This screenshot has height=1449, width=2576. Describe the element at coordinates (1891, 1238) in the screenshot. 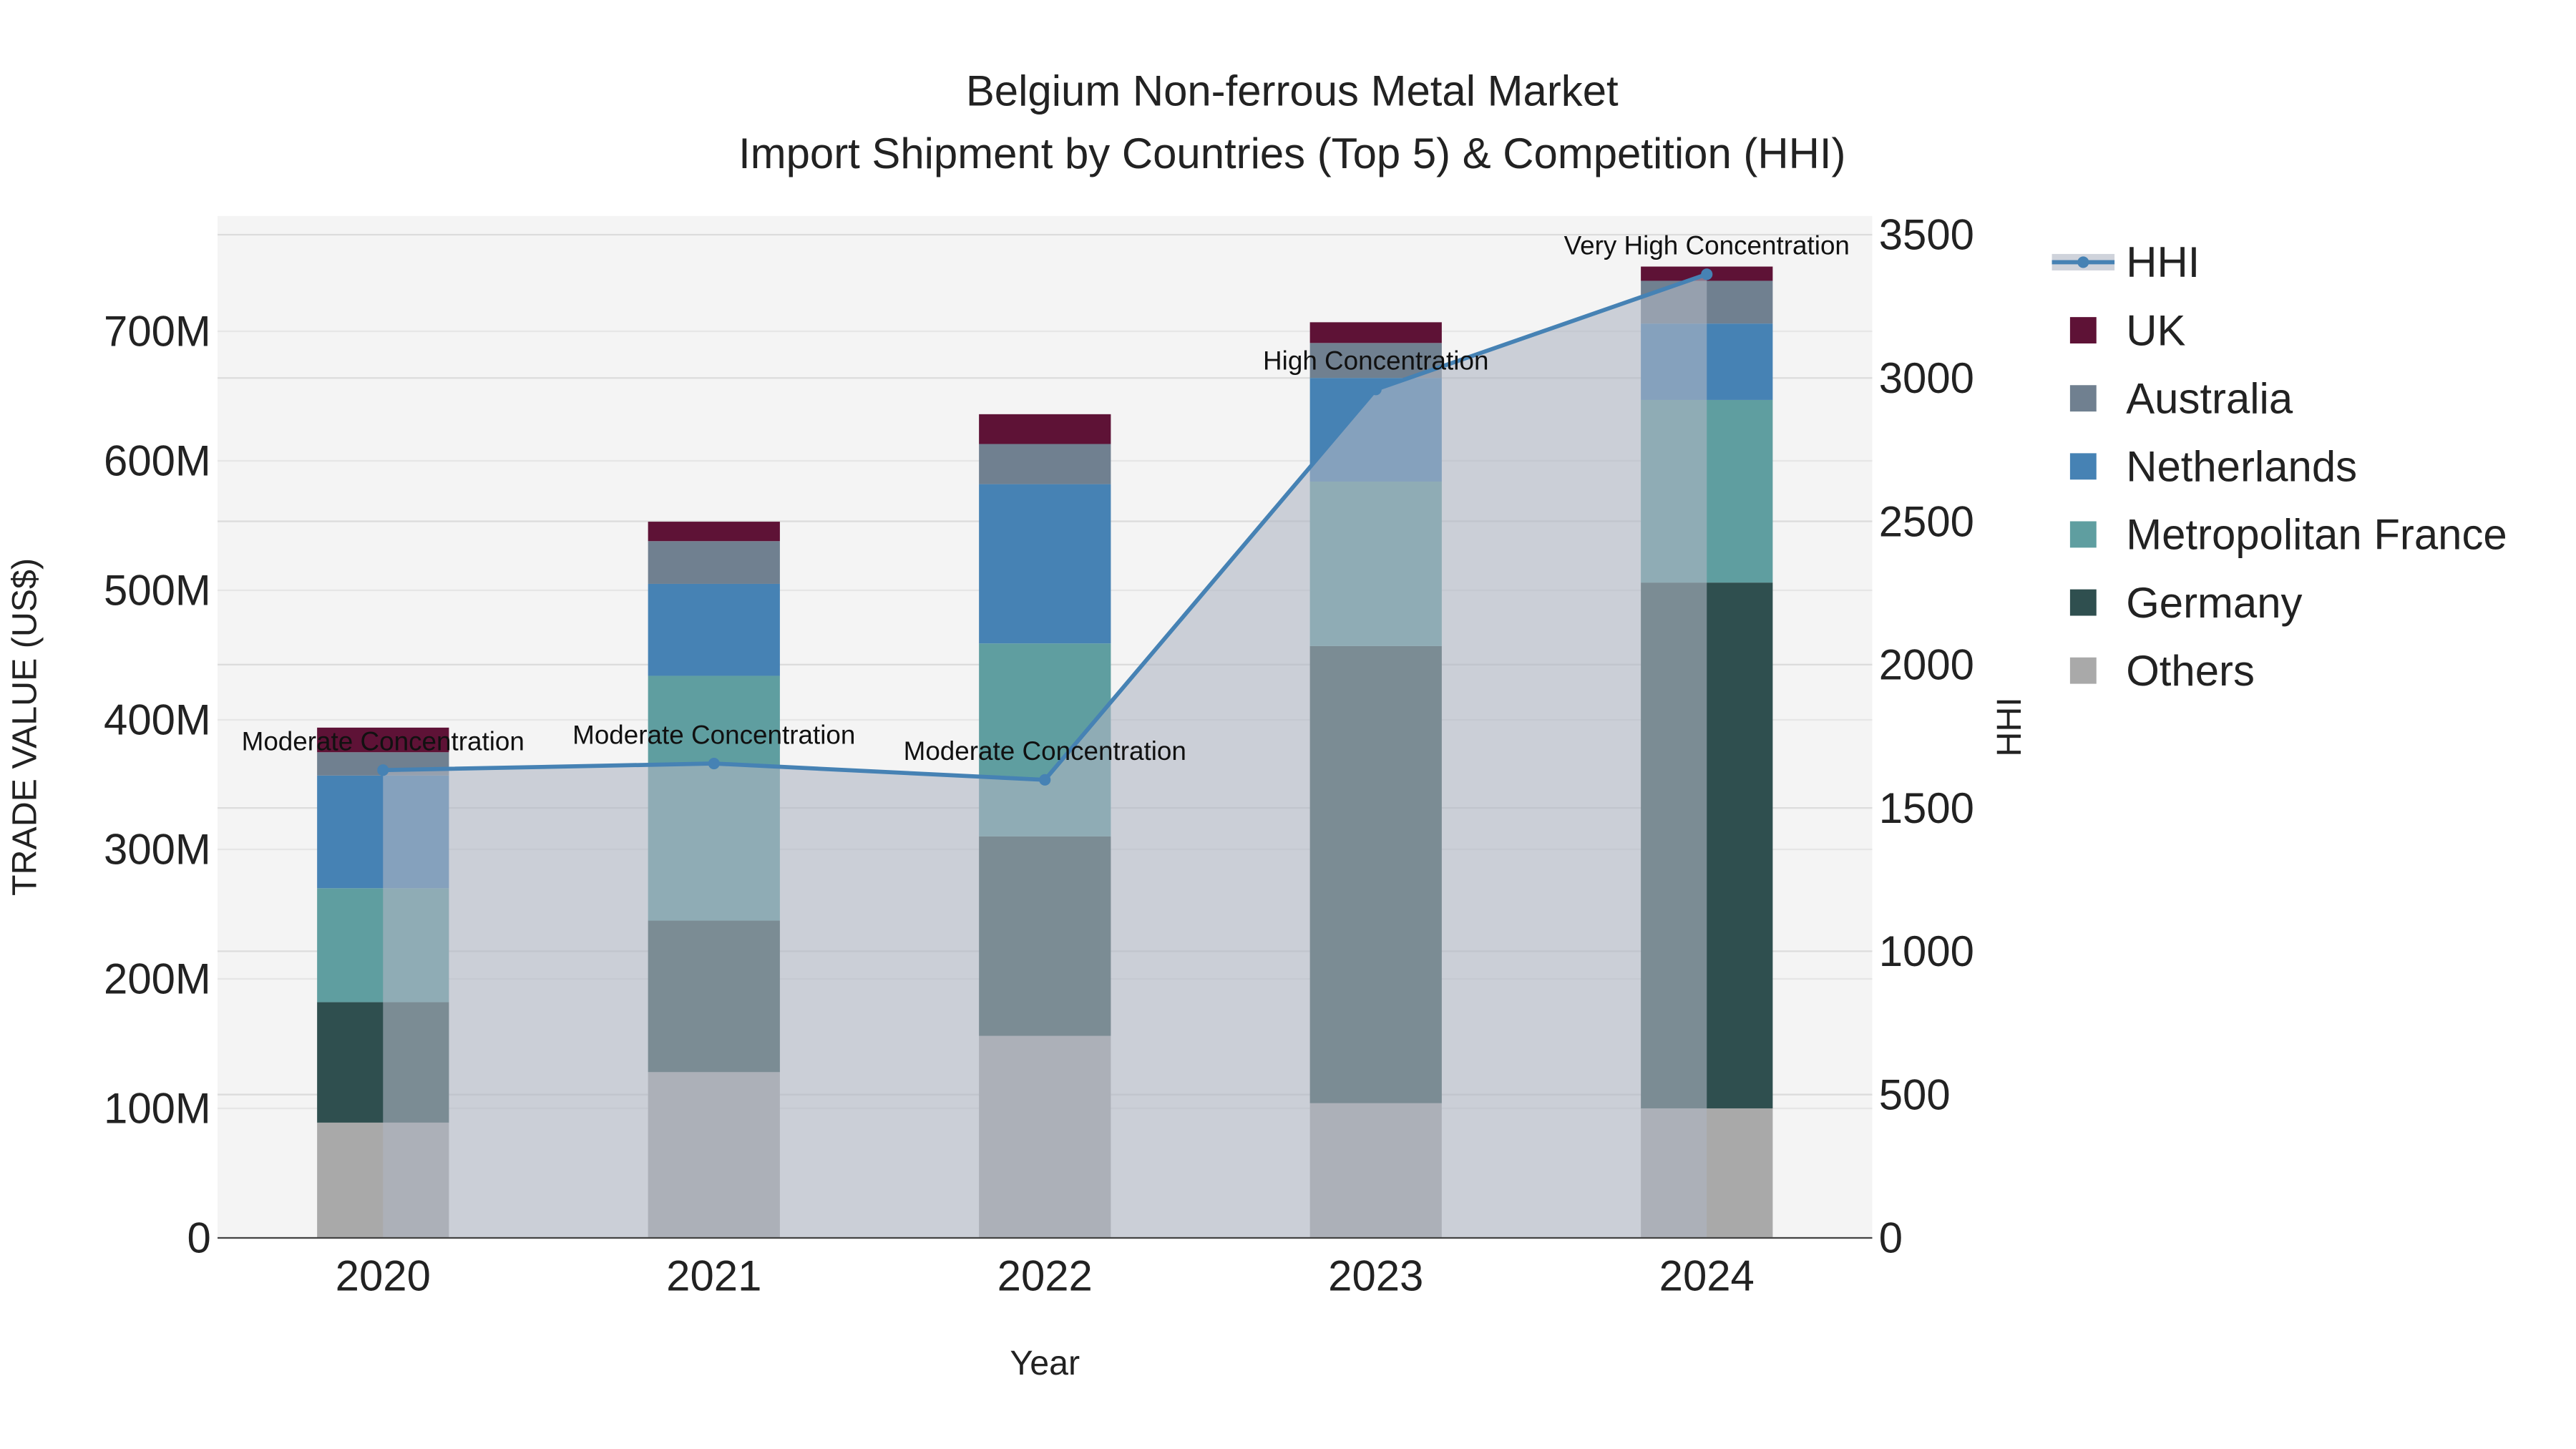

I see `y2-tick-label: 0` at that location.